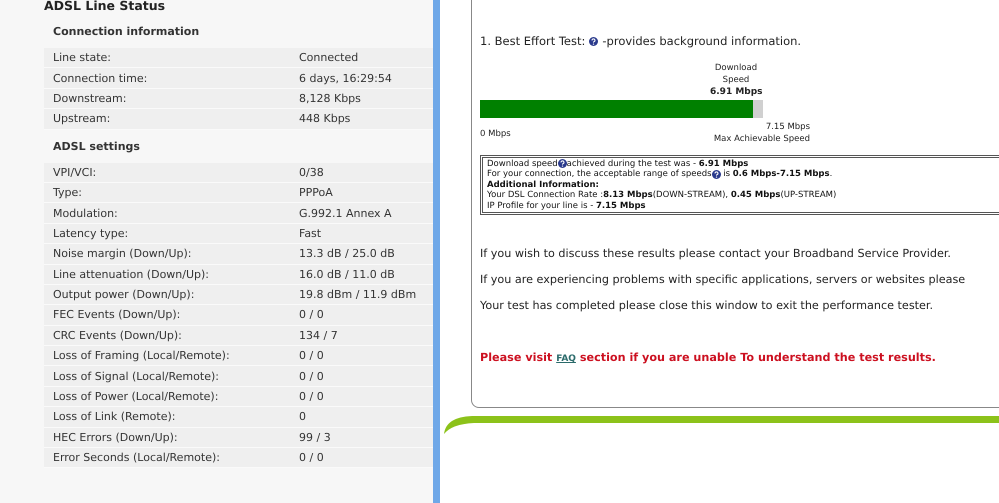 This screenshot has height=503, width=999. What do you see at coordinates (67, 193) in the screenshot?
I see `field-label: Type:` at bounding box center [67, 193].